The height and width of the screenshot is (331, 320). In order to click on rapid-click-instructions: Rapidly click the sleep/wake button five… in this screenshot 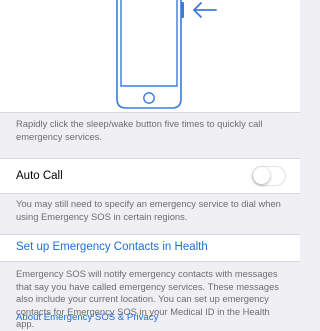, I will do `click(139, 130)`.